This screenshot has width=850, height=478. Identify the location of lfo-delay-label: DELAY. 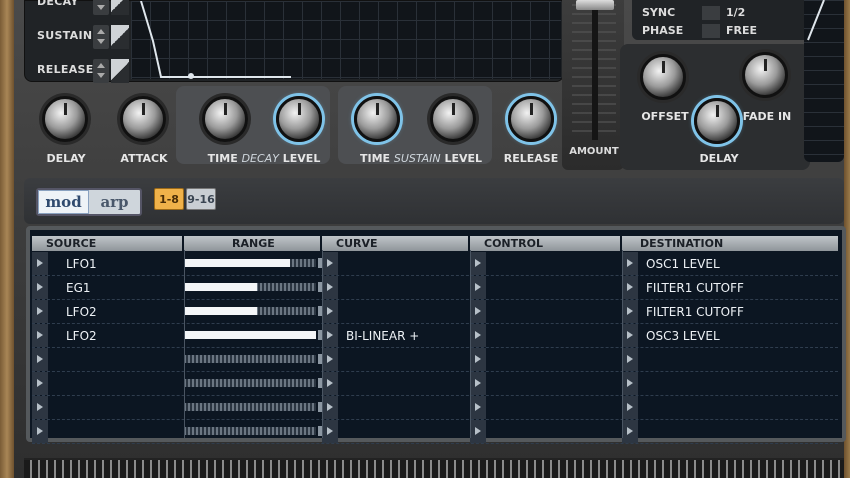
(719, 158).